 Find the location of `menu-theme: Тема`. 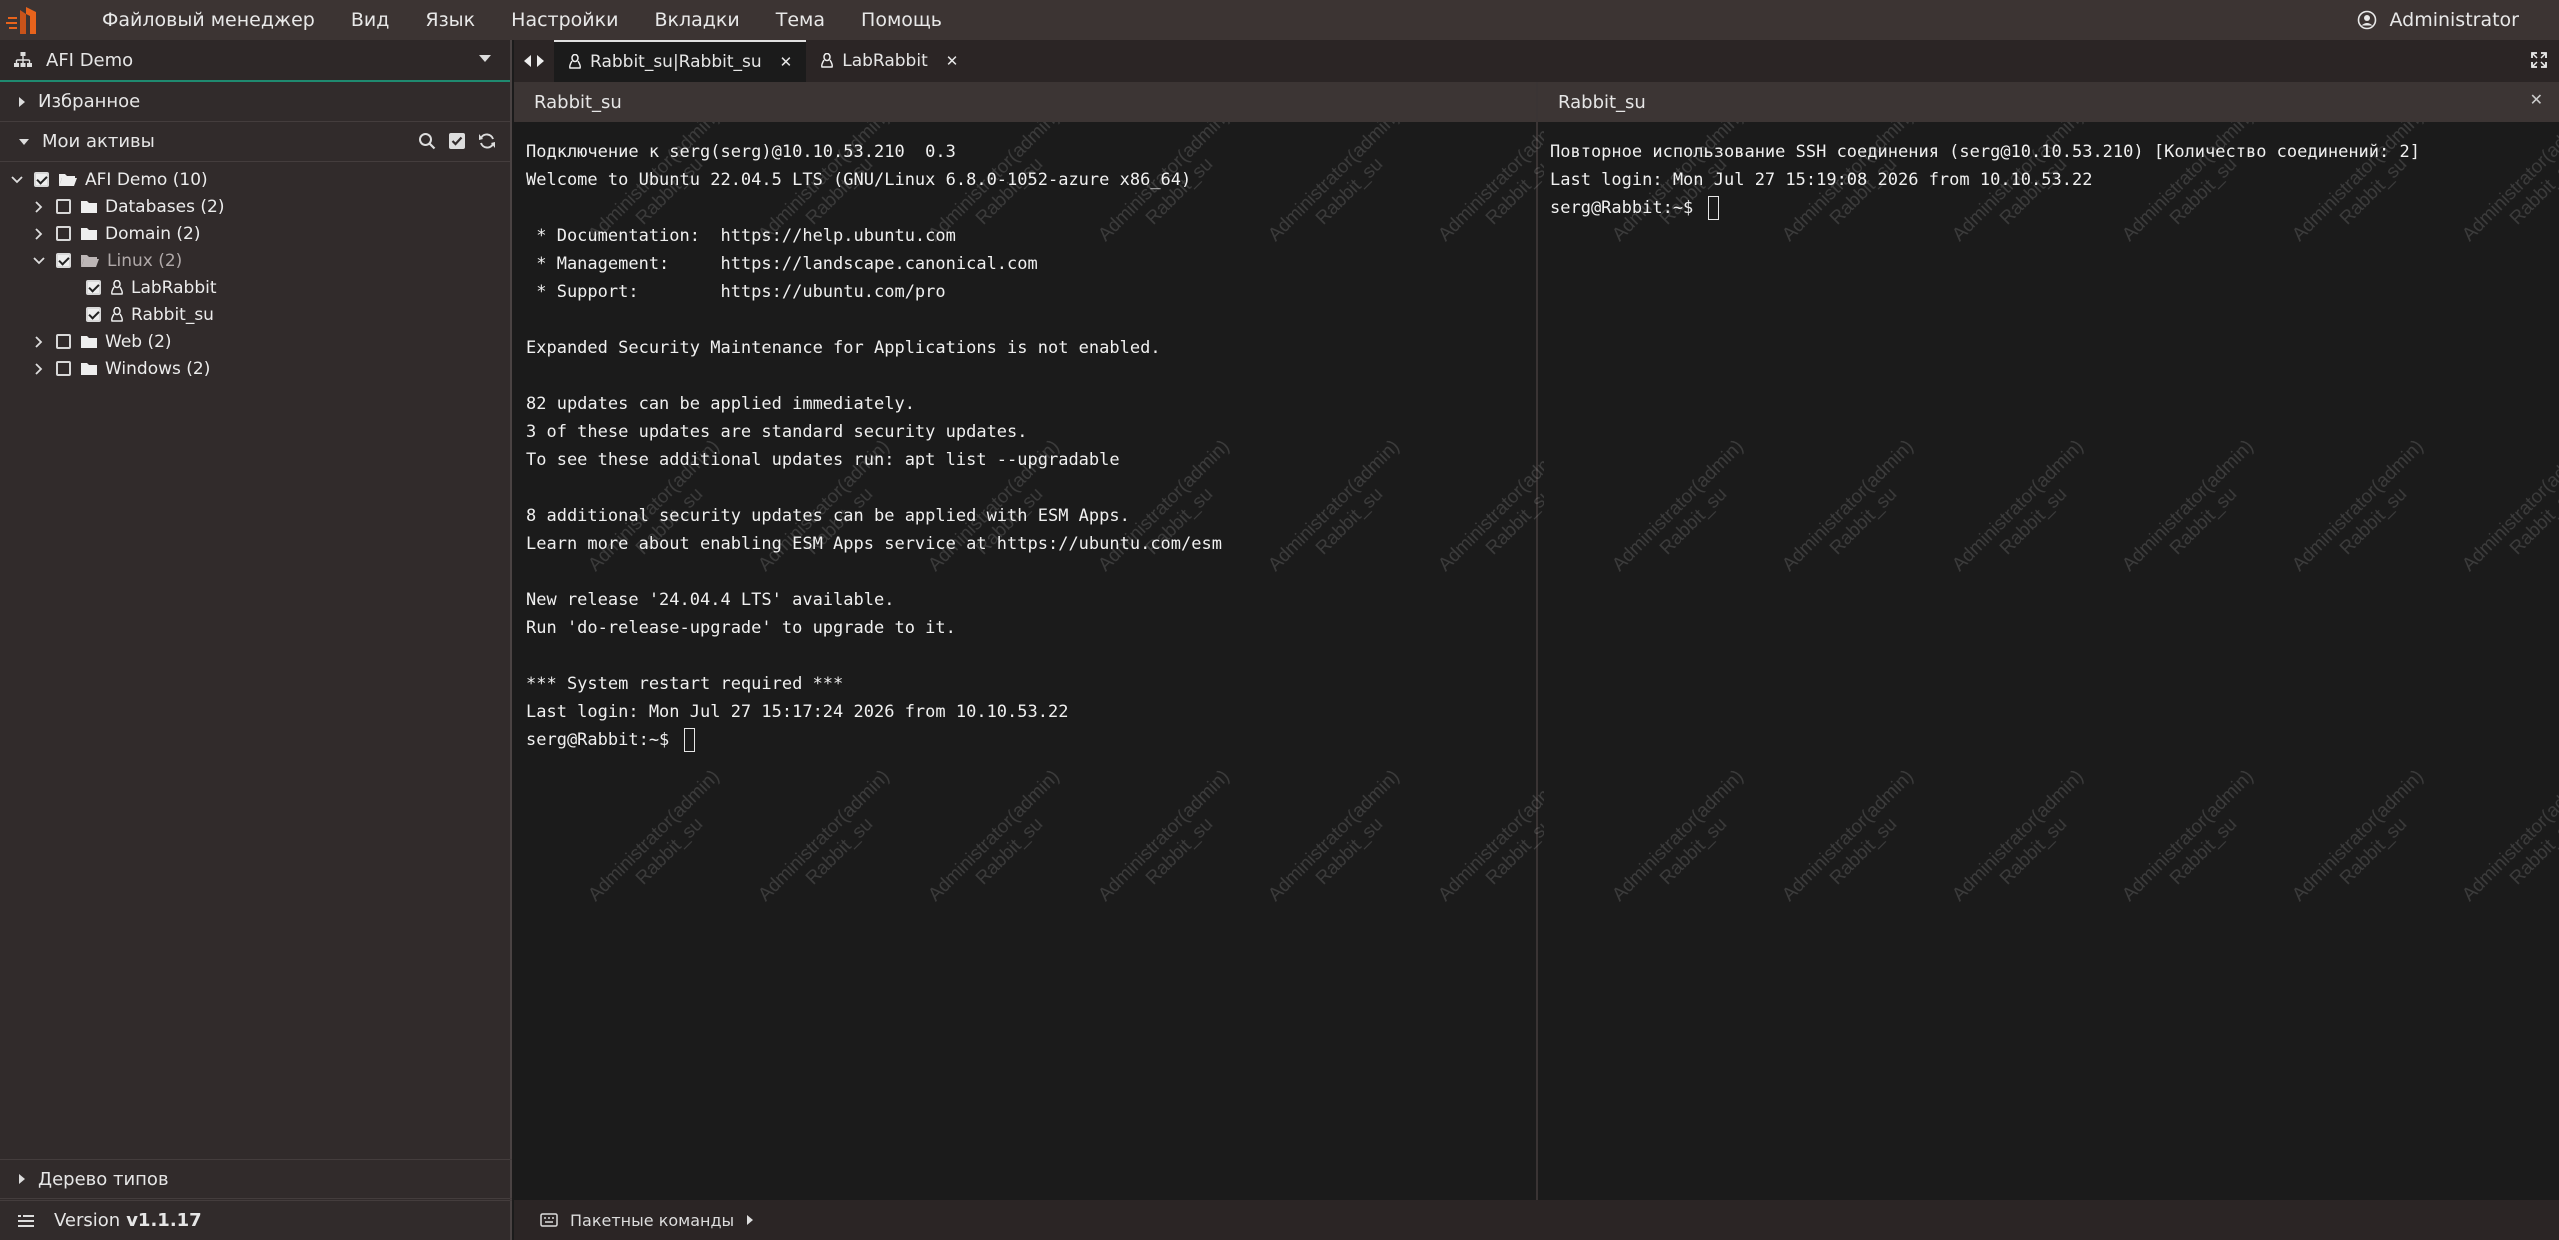

menu-theme: Тема is located at coordinates (800, 20).